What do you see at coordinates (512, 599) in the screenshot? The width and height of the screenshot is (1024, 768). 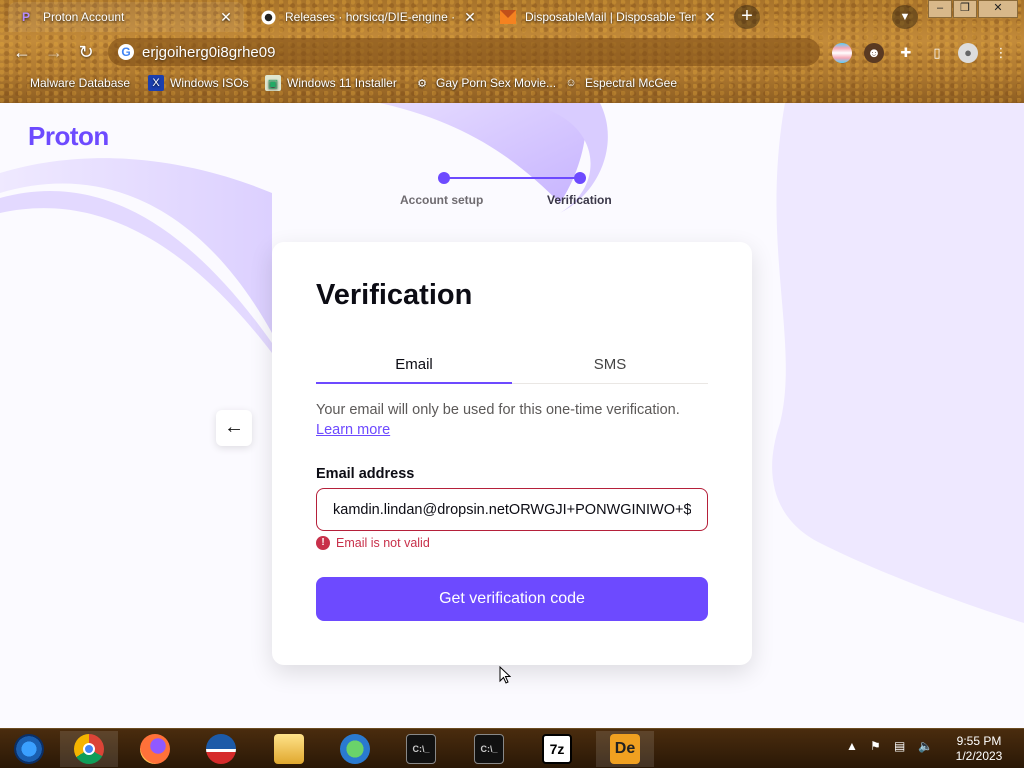 I see `get-verification-code-button: Get verification code` at bounding box center [512, 599].